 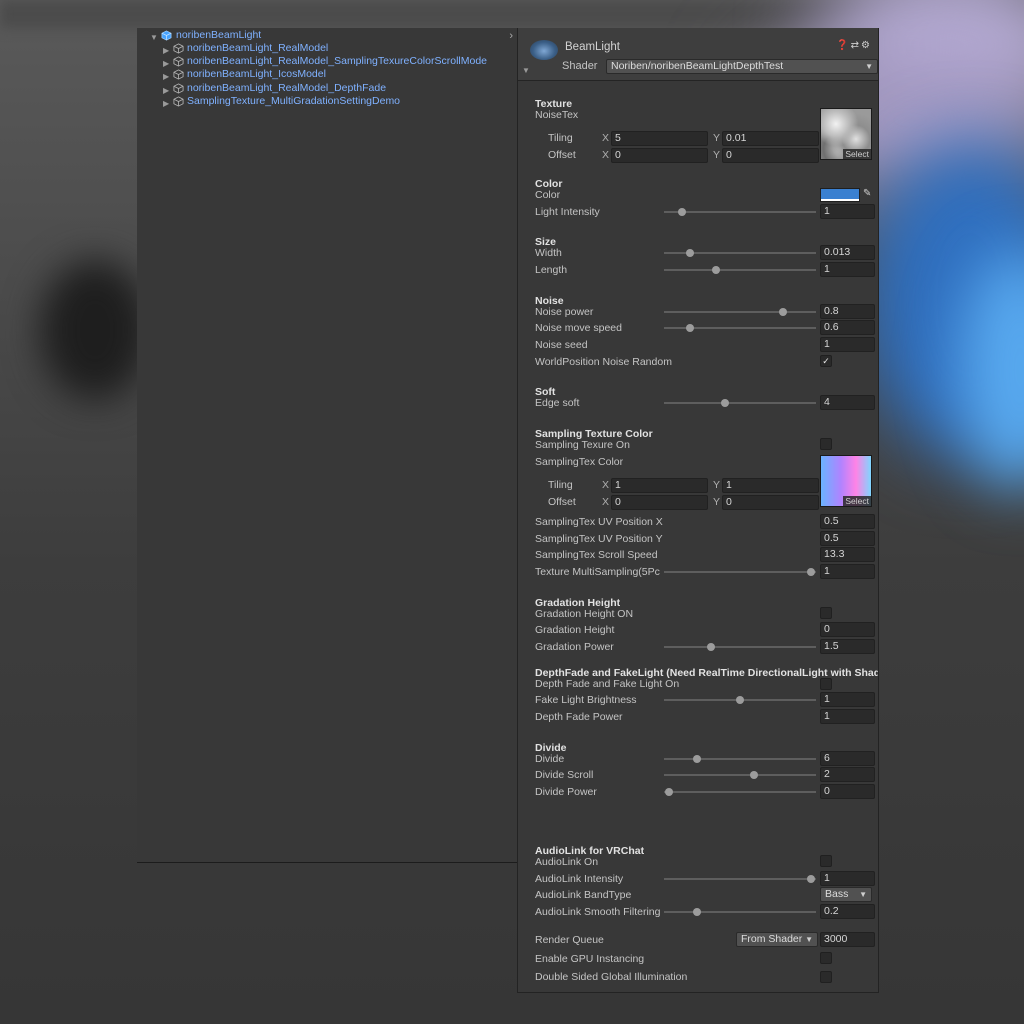 I want to click on sampling-texture-slot: Select, so click(x=846, y=481).